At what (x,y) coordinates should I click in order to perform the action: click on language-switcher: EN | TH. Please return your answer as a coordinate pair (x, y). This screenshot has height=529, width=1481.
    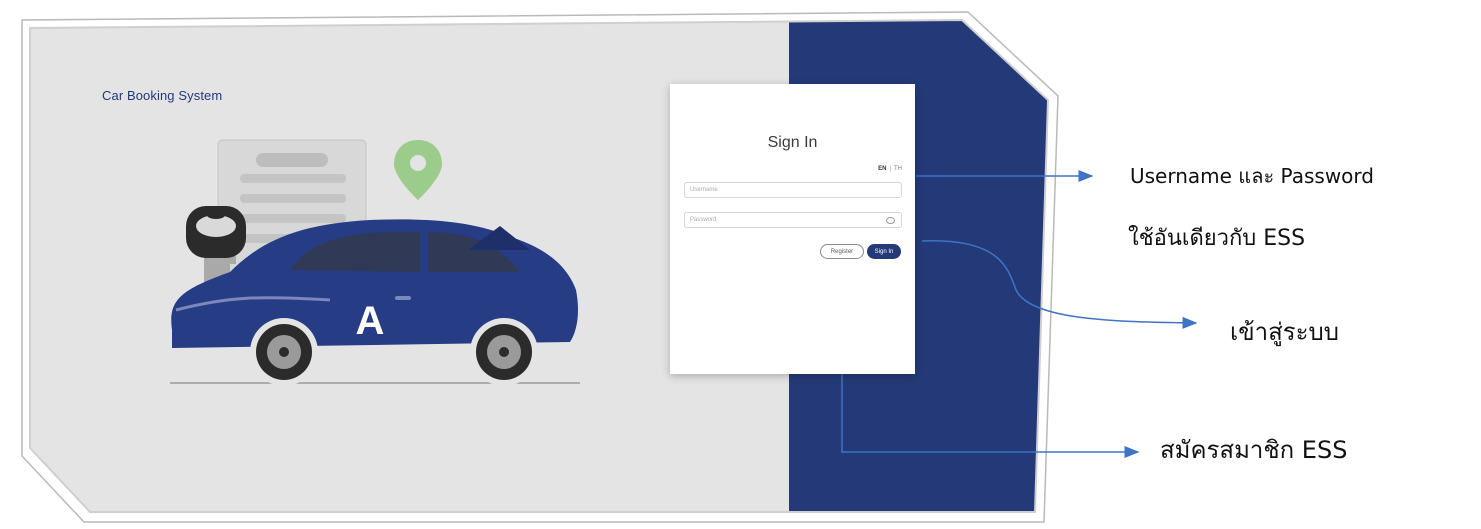
    Looking at the image, I should click on (890, 169).